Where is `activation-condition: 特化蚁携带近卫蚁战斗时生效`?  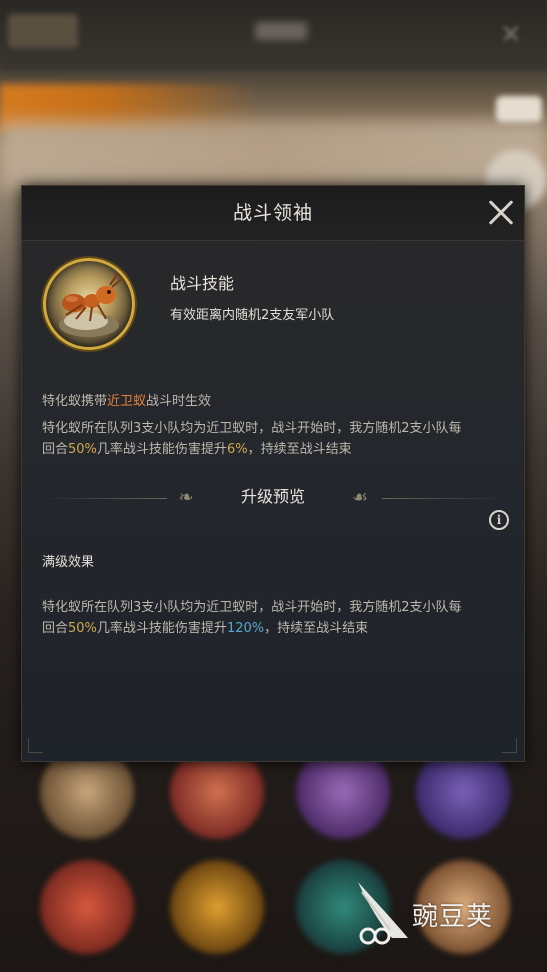
activation-condition: 特化蚁携带近卫蚁战斗时生效 is located at coordinates (126, 399).